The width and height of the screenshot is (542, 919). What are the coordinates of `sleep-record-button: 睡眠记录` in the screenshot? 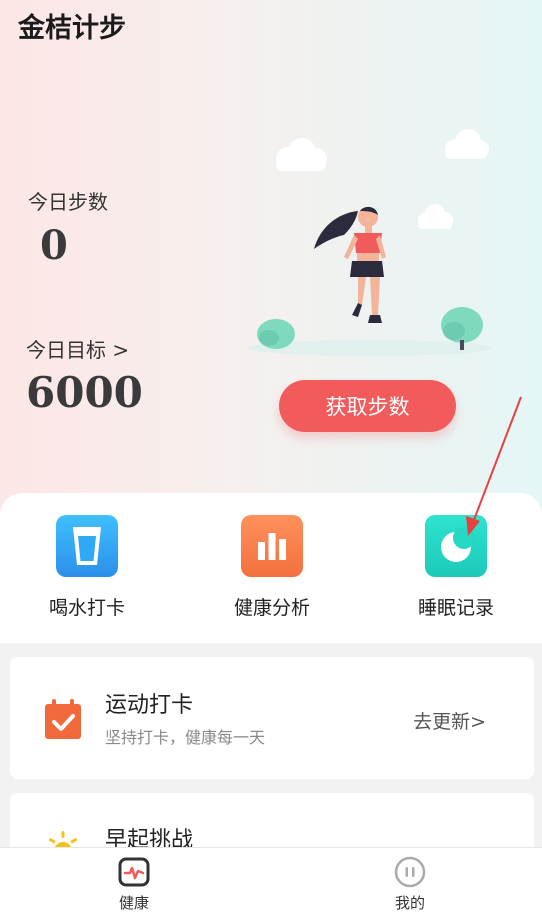 It's located at (456, 567).